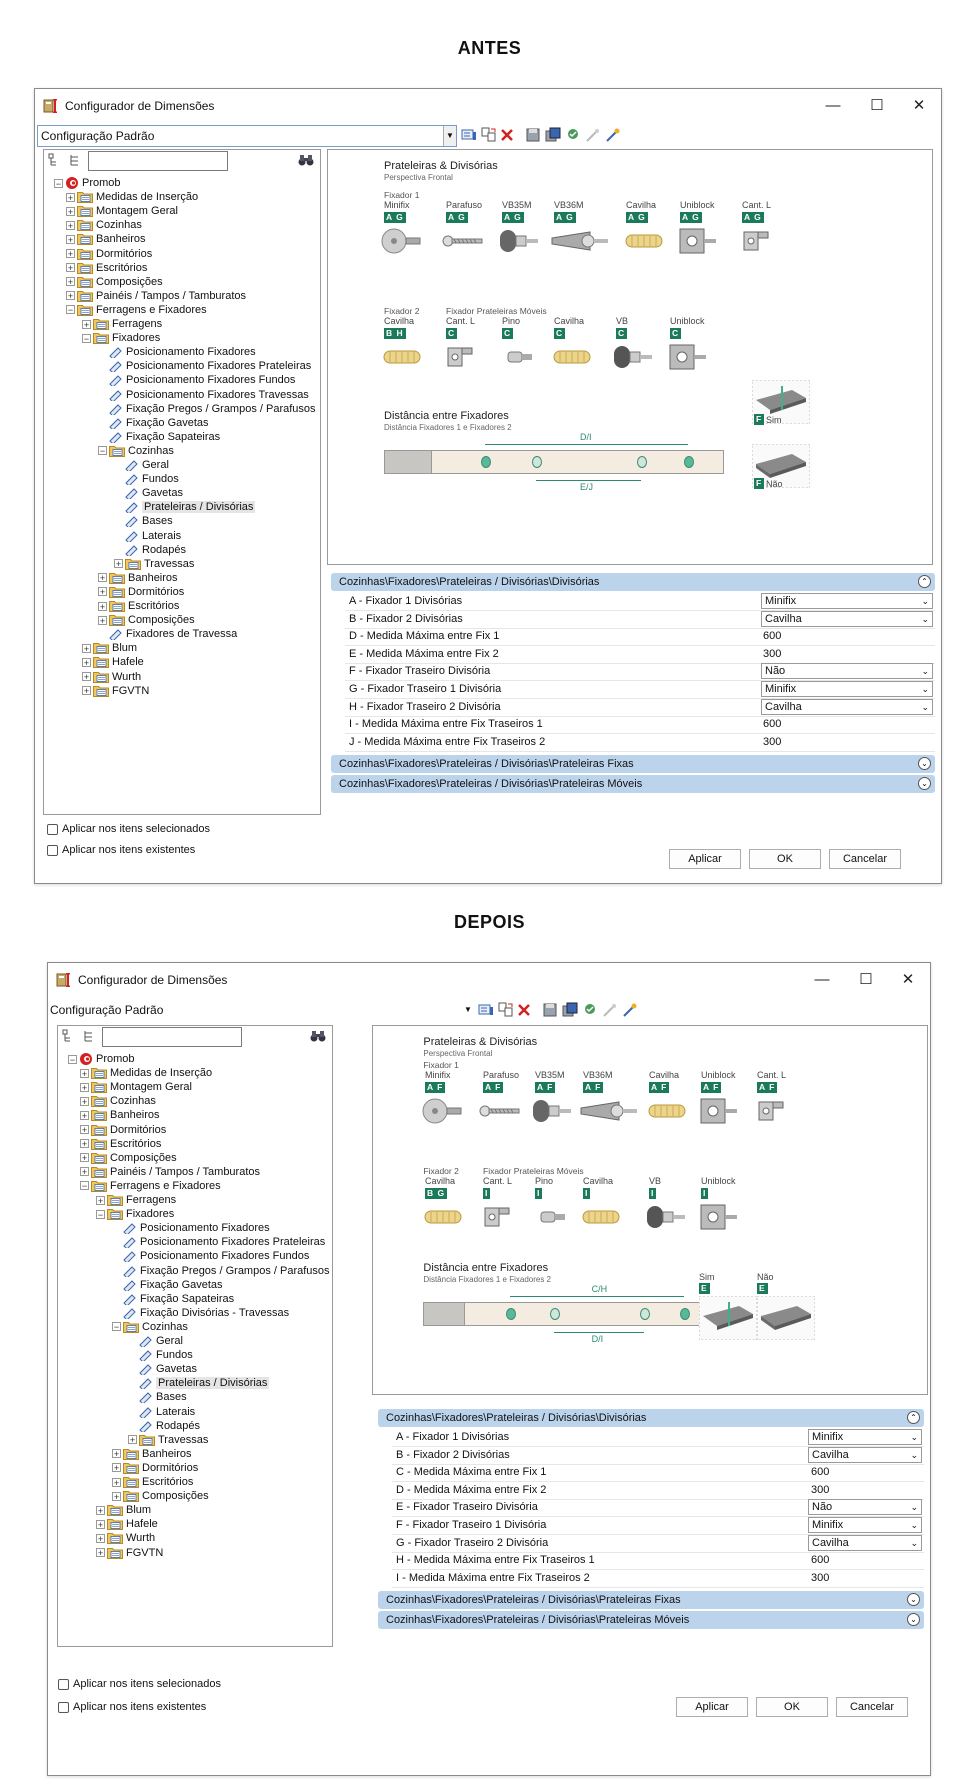 This screenshot has width=979, height=1785. What do you see at coordinates (207, 409) in the screenshot?
I see `tree-node-leaf: Fixação Pregos / Grampos / Parafusos` at bounding box center [207, 409].